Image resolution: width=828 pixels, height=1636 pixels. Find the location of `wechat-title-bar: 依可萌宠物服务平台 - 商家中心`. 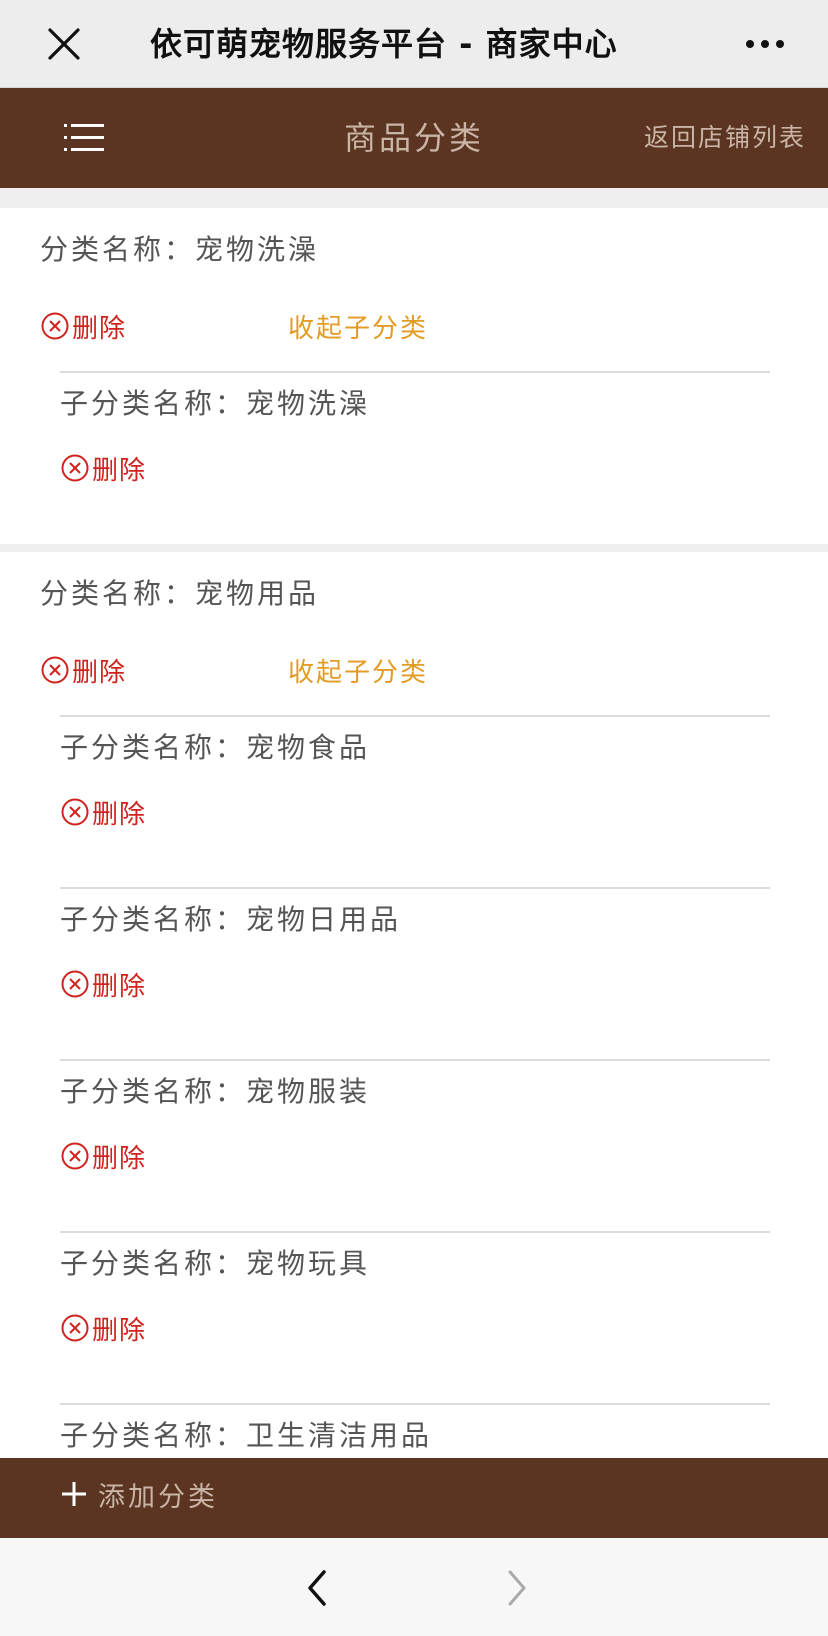

wechat-title-bar: 依可萌宠物服务平台 - 商家中心 is located at coordinates (414, 44).